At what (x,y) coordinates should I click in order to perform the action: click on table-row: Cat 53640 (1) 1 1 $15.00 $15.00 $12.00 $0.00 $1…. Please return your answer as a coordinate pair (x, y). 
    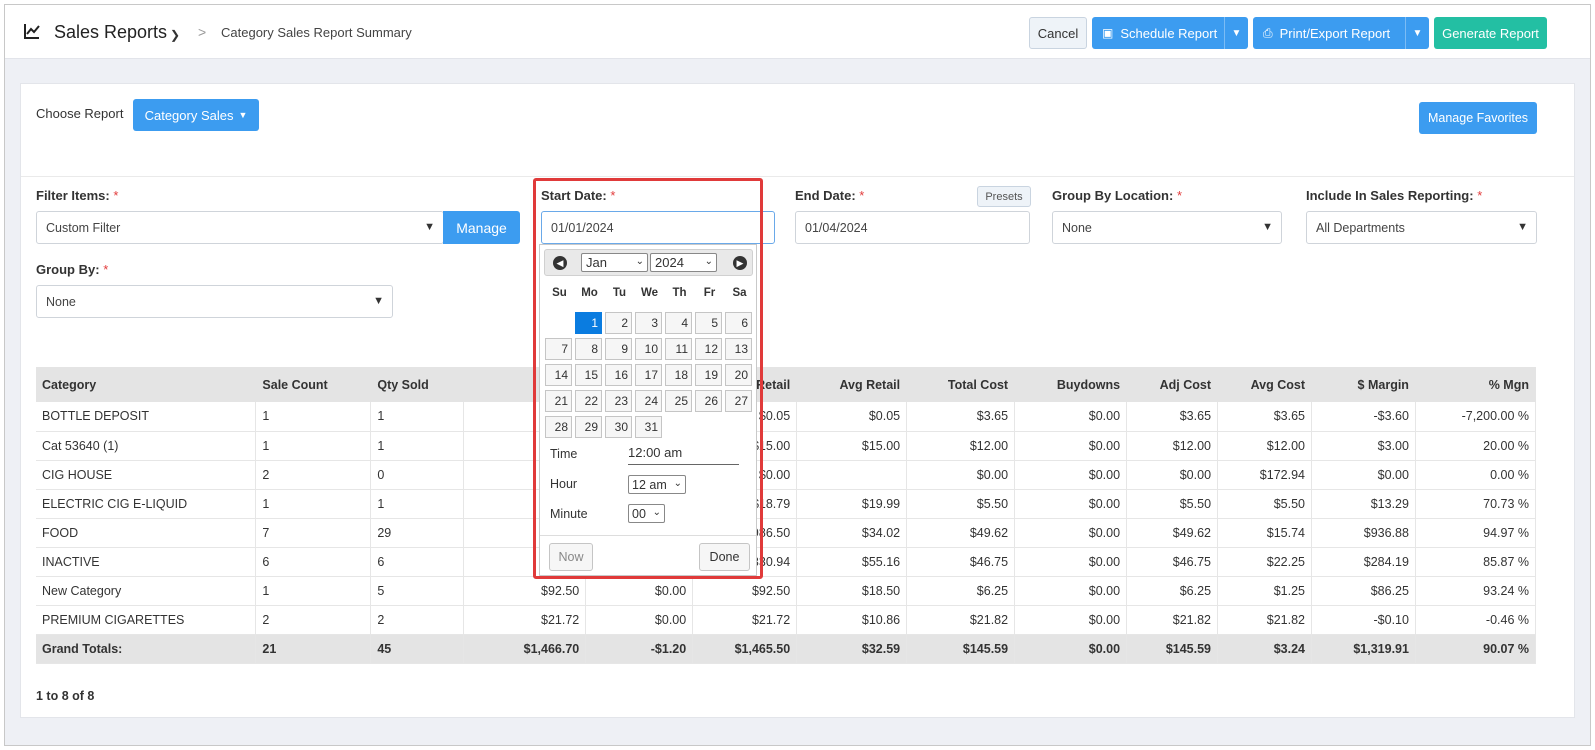
    Looking at the image, I should click on (786, 446).